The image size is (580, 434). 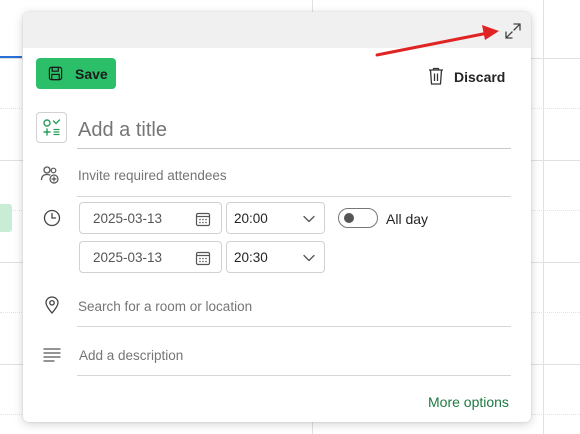 What do you see at coordinates (6, 218) in the screenshot?
I see `selected-slot-indicator` at bounding box center [6, 218].